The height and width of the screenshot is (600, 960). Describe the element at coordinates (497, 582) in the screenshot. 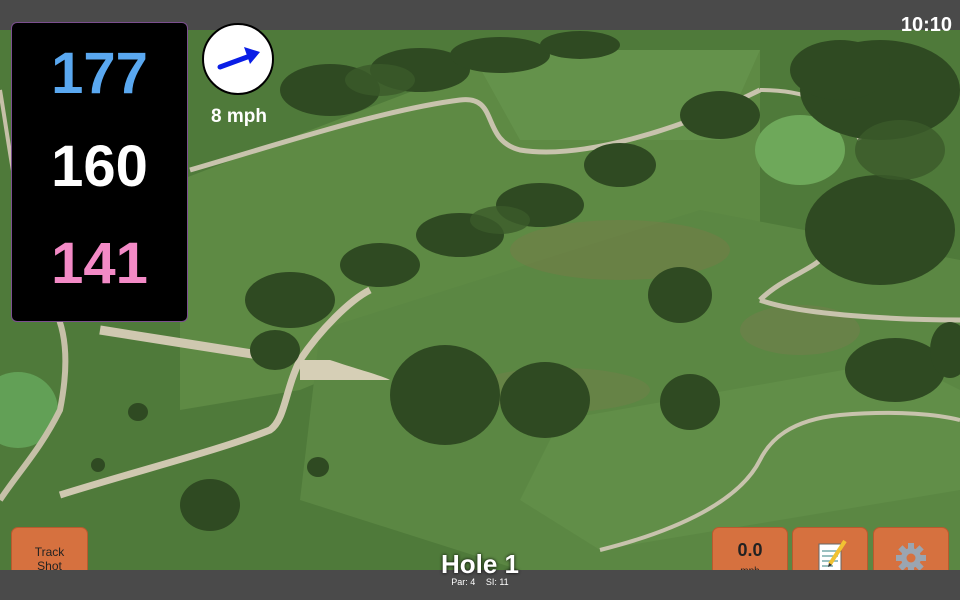

I see `hole-stroke-index: SI: 11` at that location.